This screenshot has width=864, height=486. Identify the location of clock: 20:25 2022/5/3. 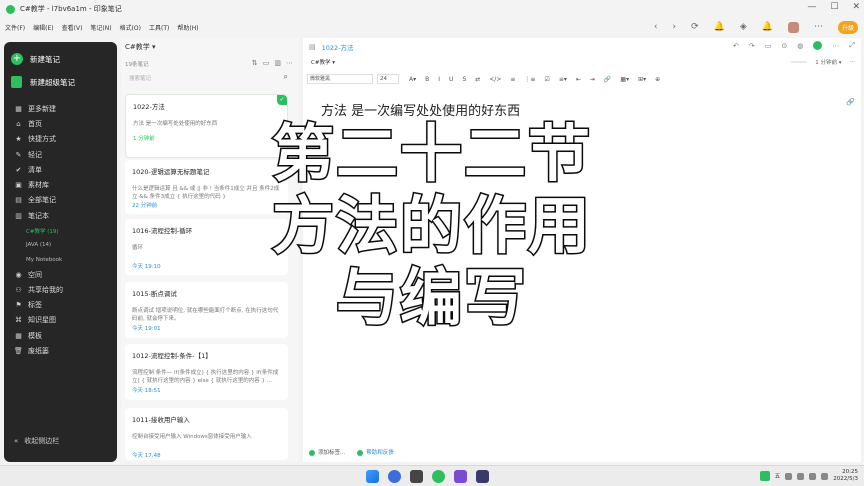
(845, 476).